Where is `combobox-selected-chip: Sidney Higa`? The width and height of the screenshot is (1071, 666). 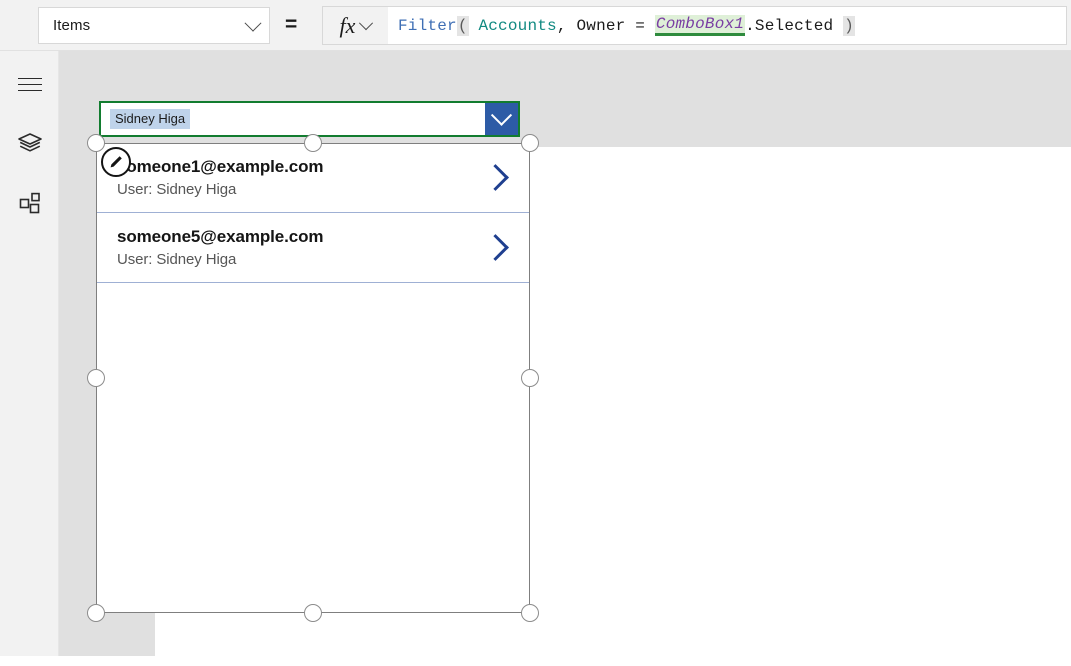
combobox-selected-chip: Sidney Higa is located at coordinates (150, 119).